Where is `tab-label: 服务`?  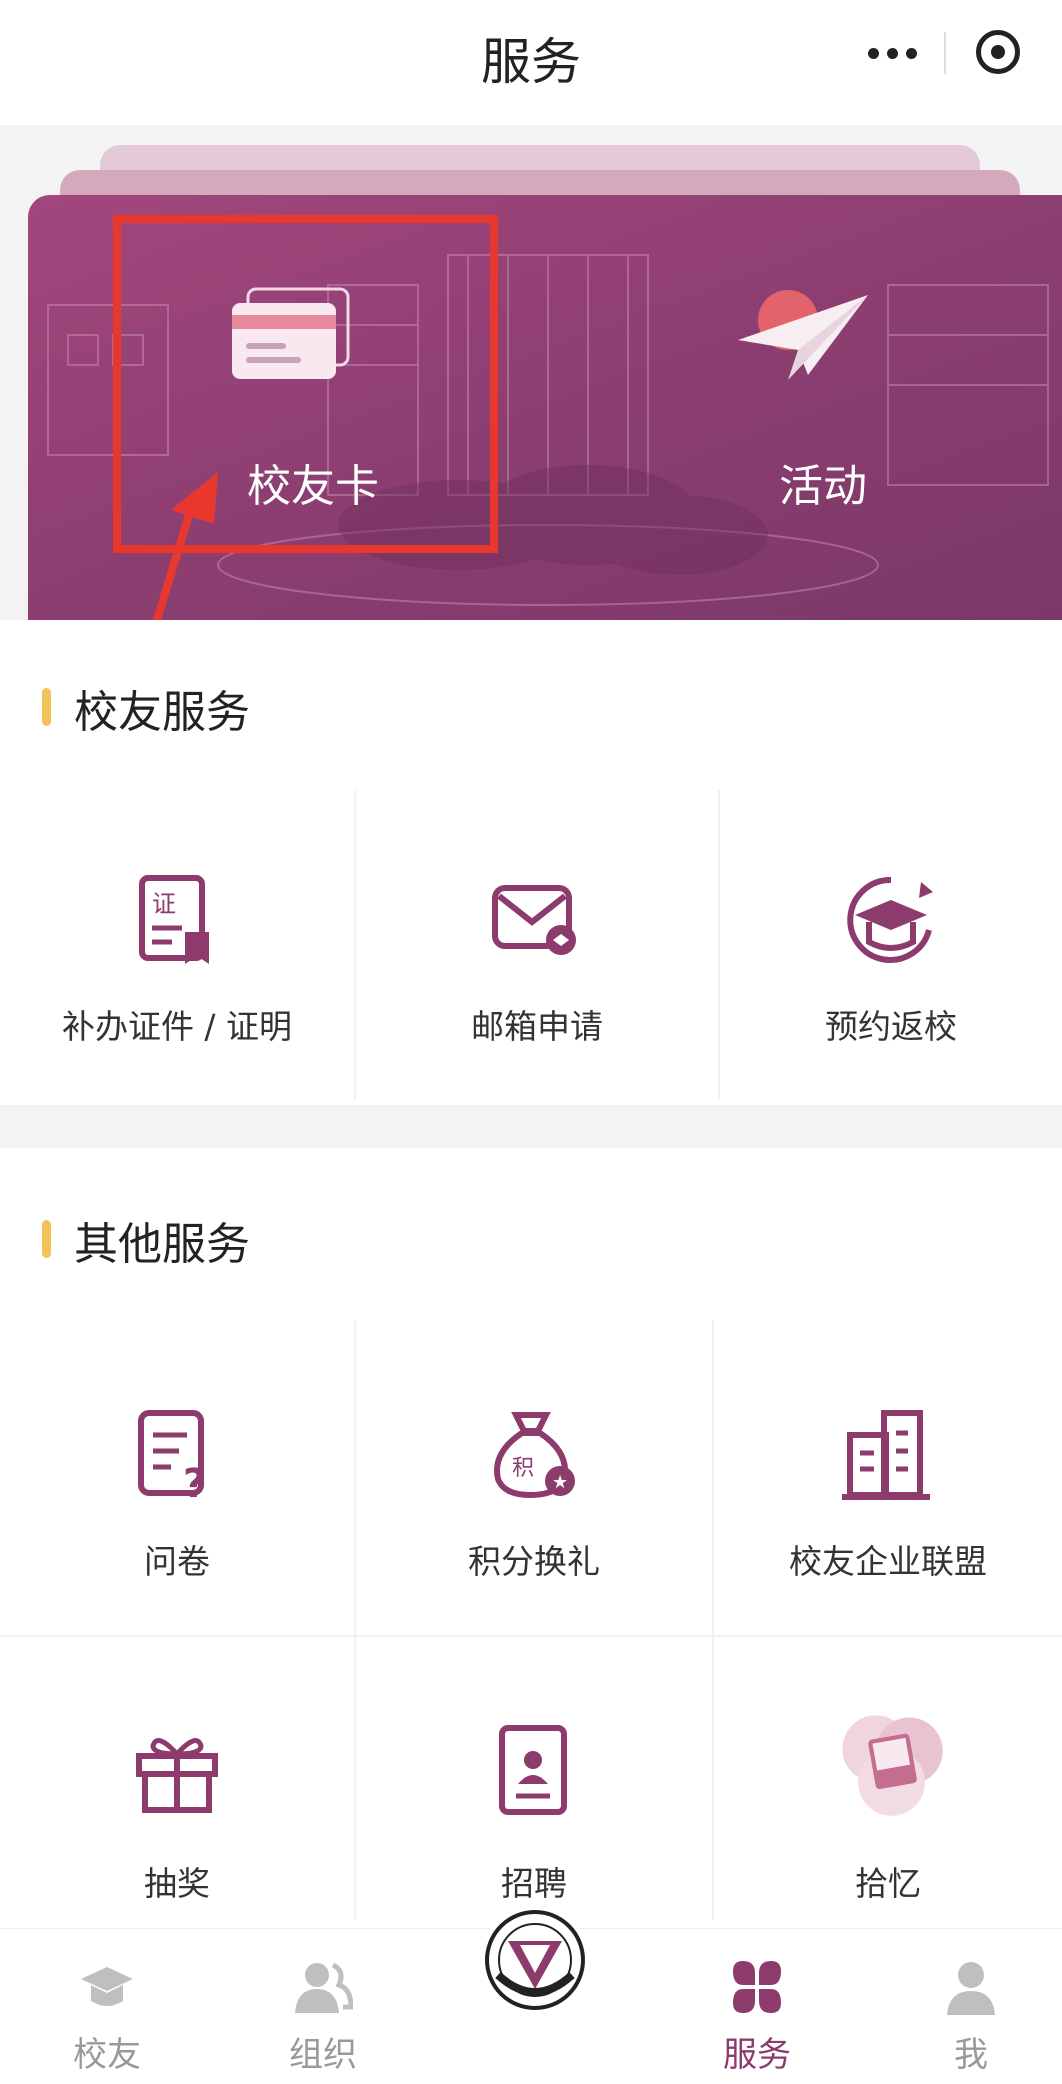
tab-label: 服务 is located at coordinates (757, 2055).